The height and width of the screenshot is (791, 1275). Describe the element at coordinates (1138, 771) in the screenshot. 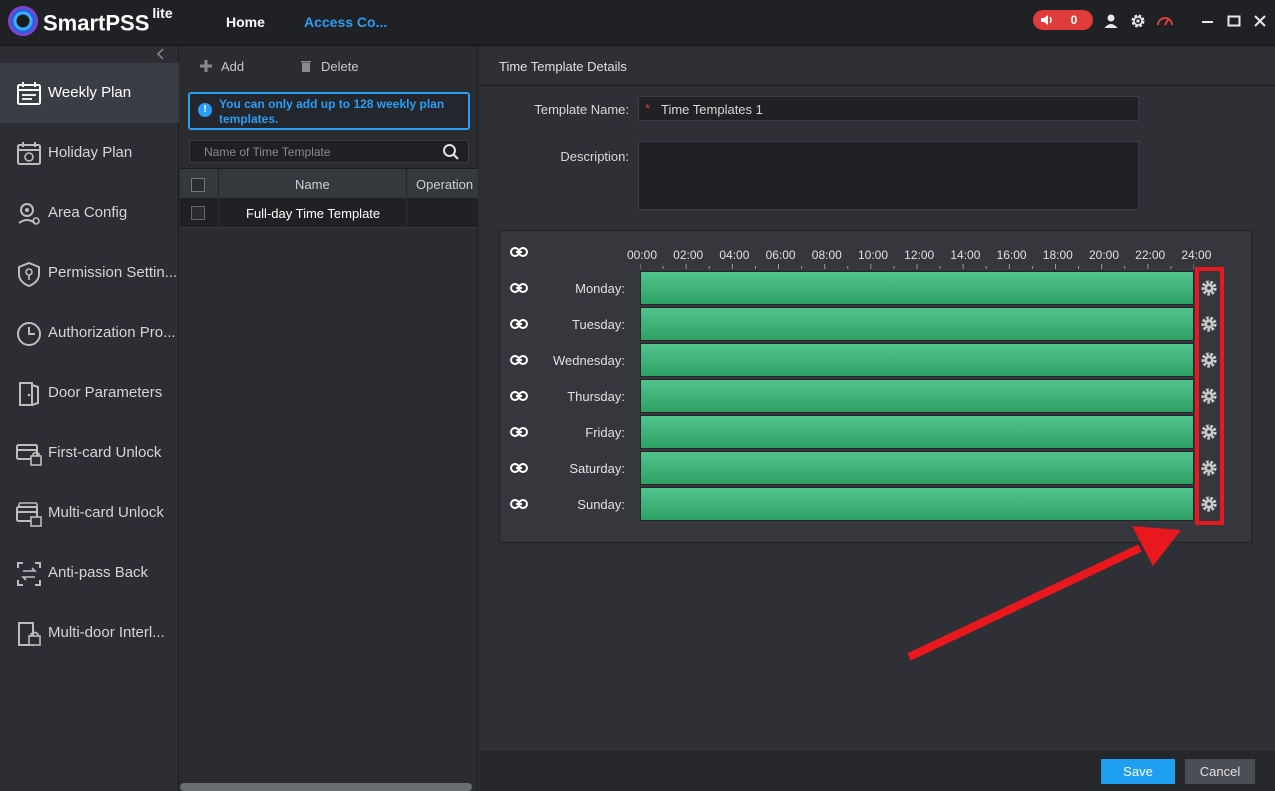

I see `save-button: Save` at that location.